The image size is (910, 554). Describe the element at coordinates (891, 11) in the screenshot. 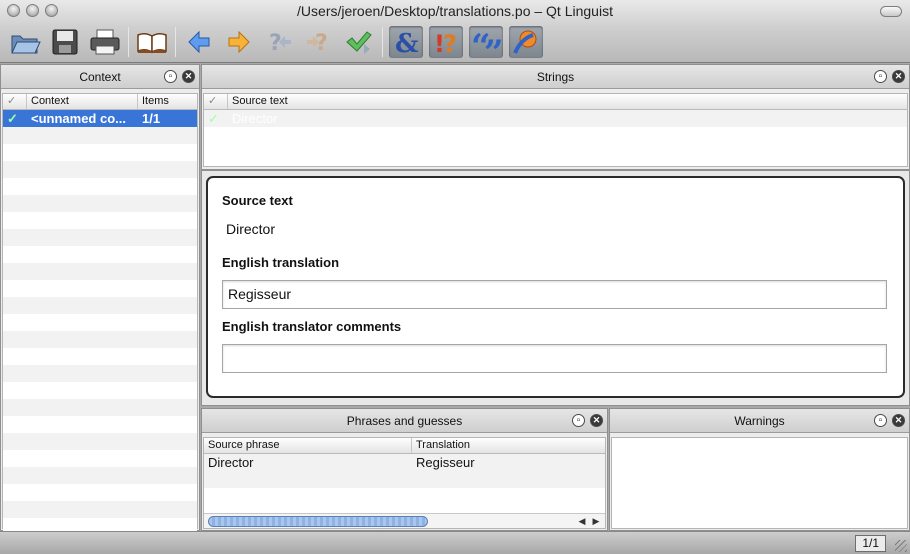

I see `toolbar-toggle-button` at that location.